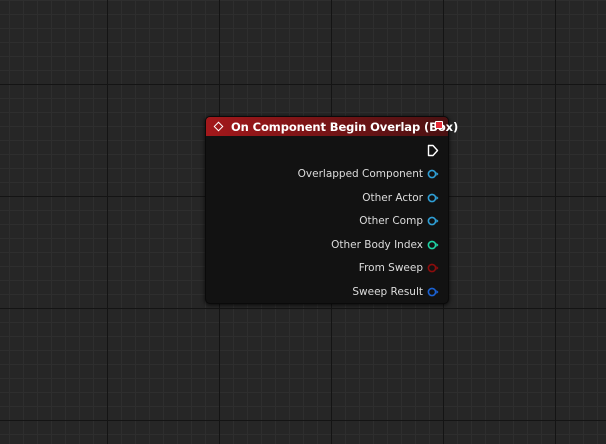  What do you see at coordinates (433, 292) in the screenshot?
I see `struct-pin-icon` at bounding box center [433, 292].